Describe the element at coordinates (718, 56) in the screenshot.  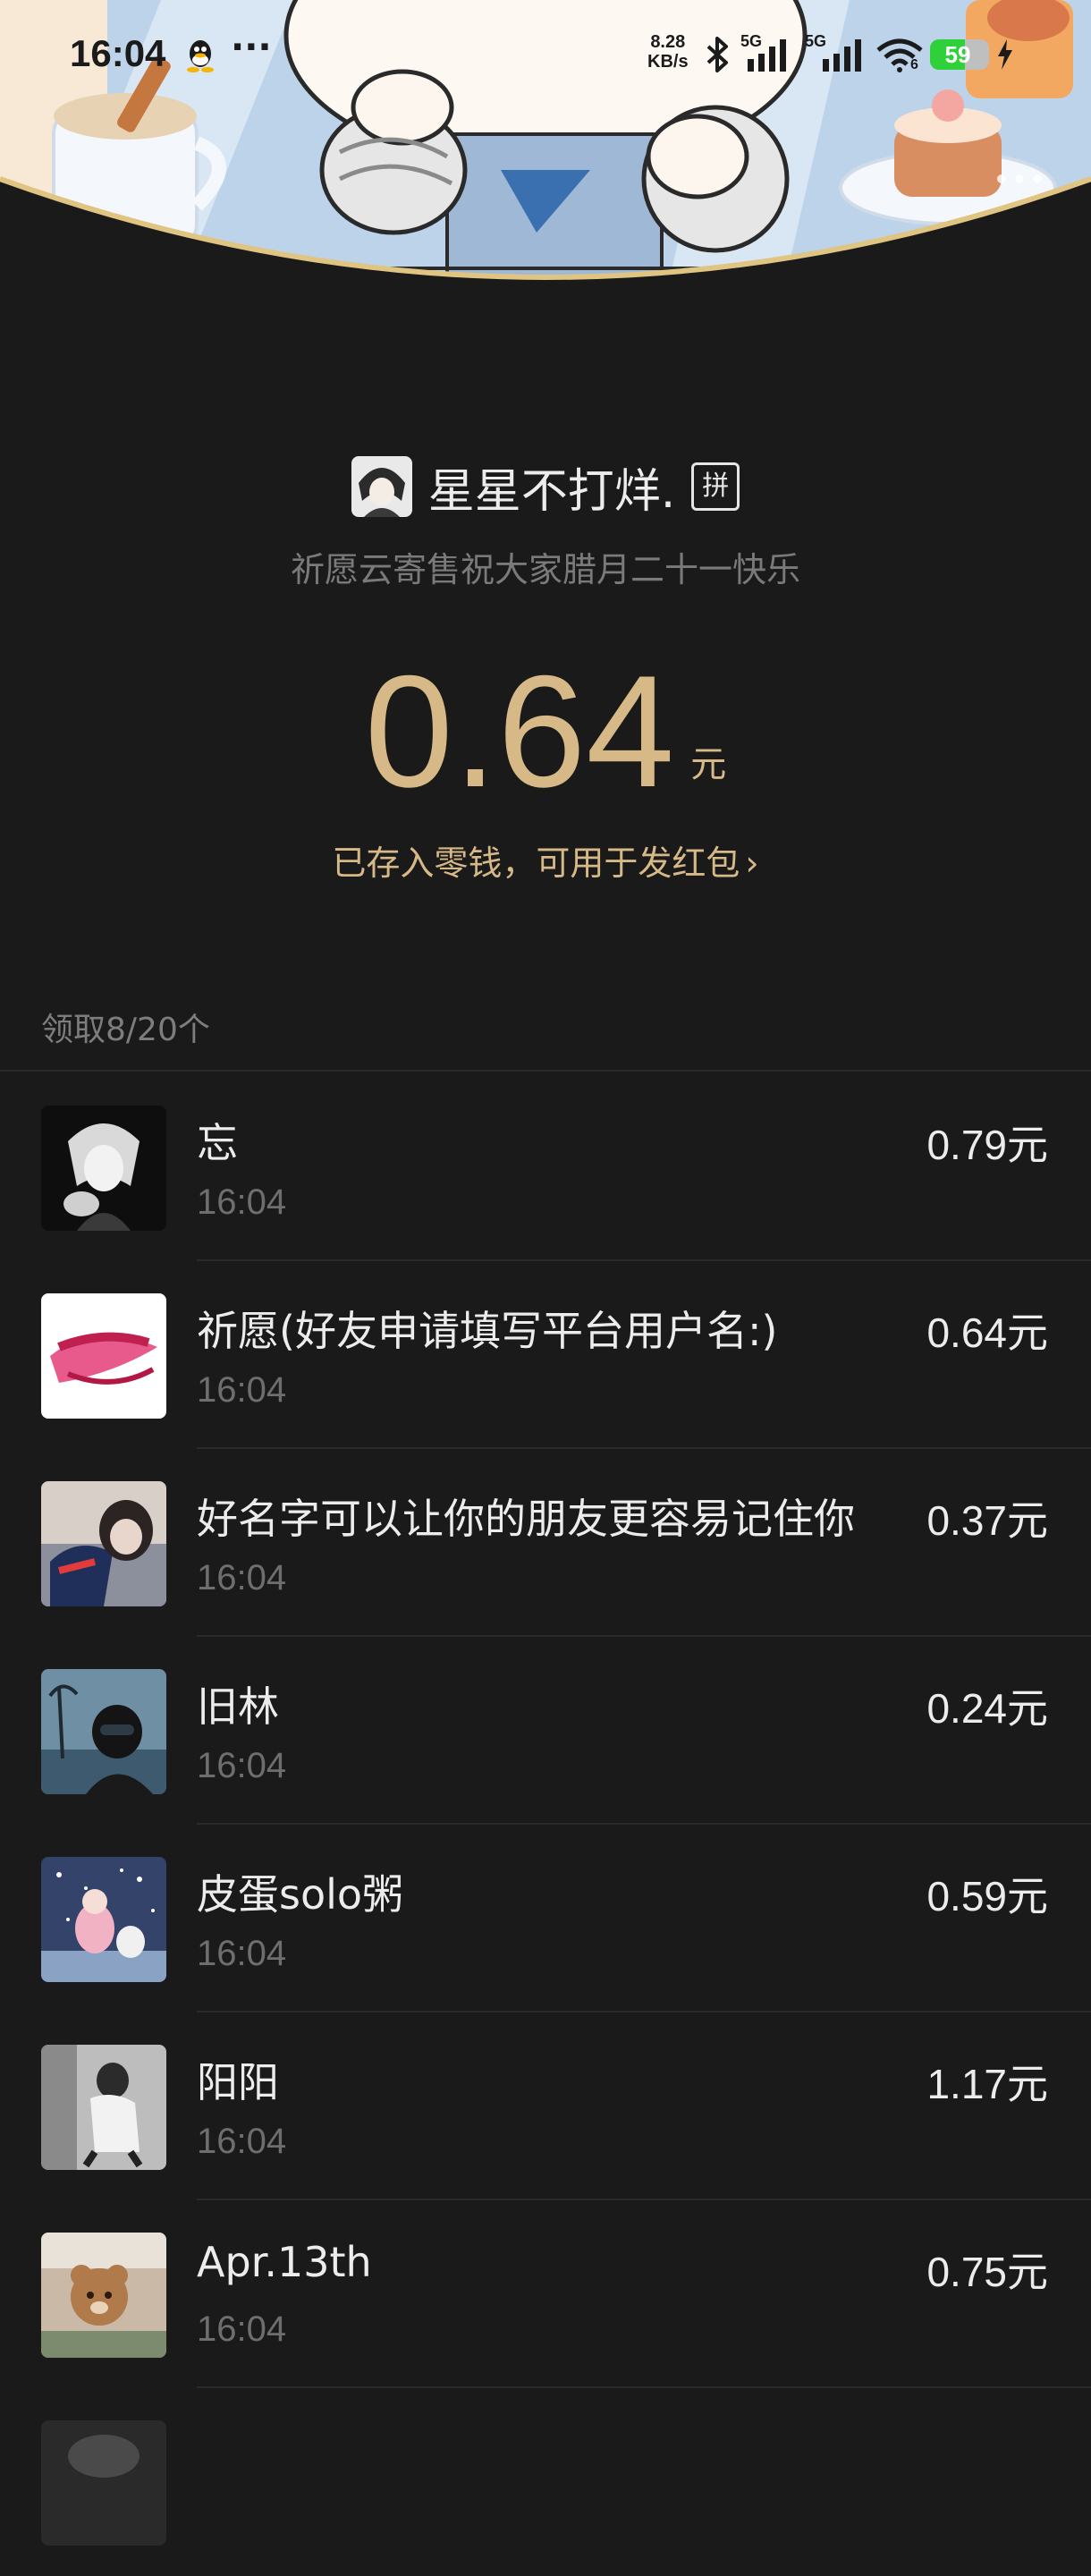
I see `bluetooth-icon` at that location.